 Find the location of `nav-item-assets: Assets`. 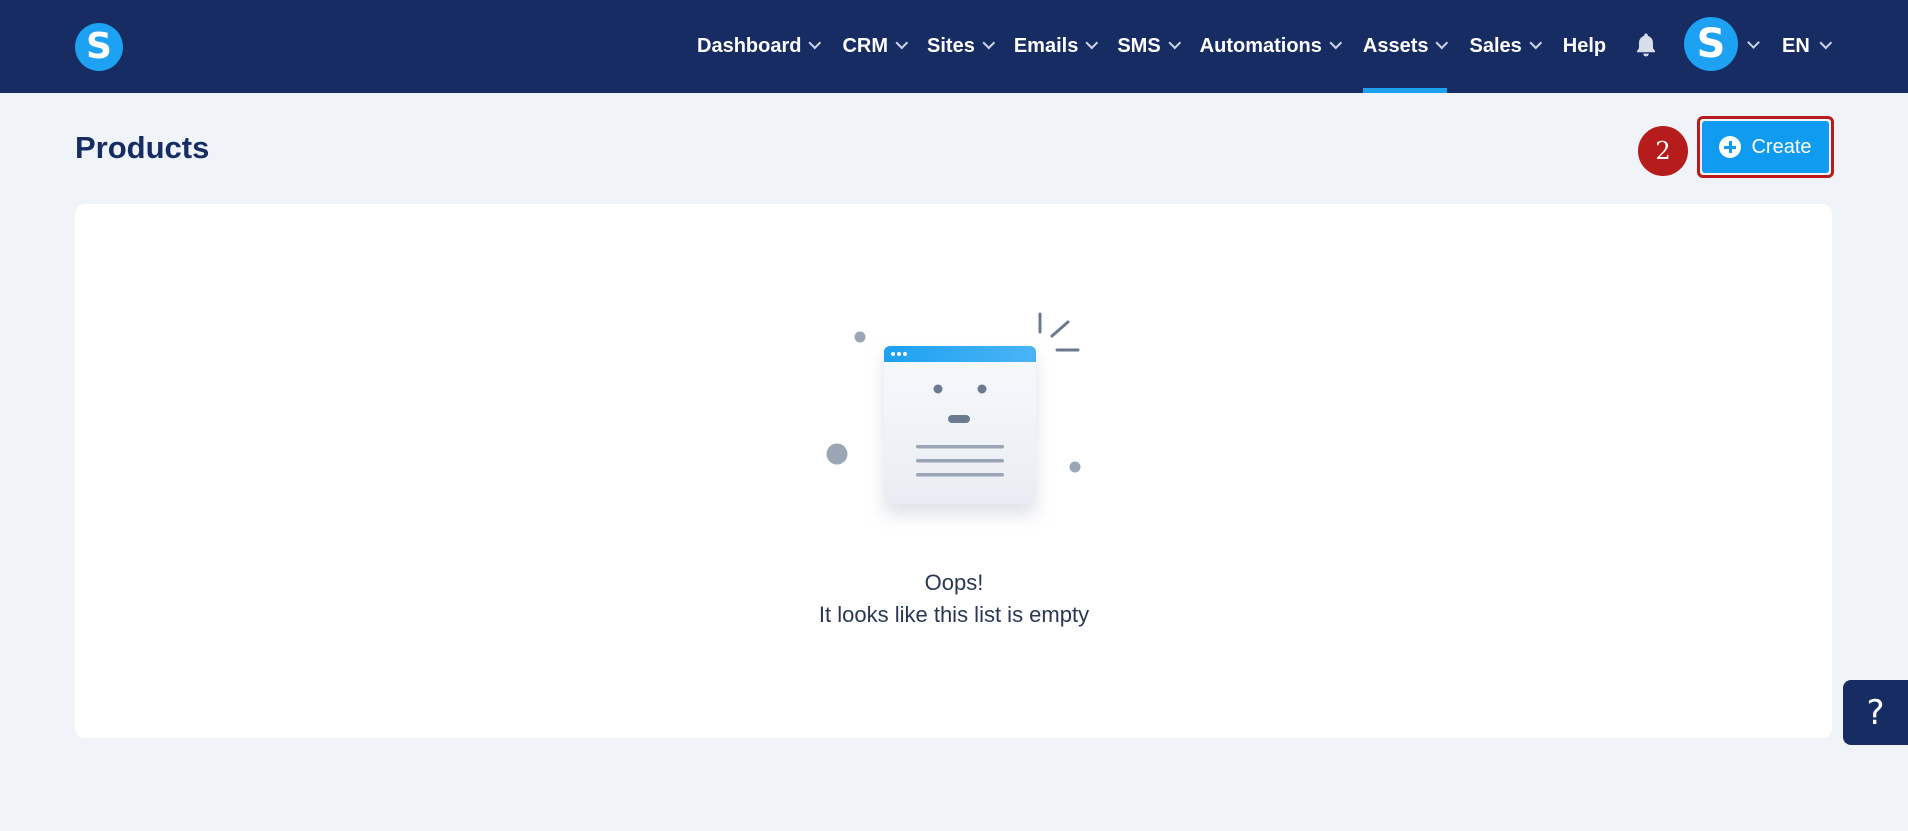

nav-item-assets: Assets is located at coordinates (1405, 46).